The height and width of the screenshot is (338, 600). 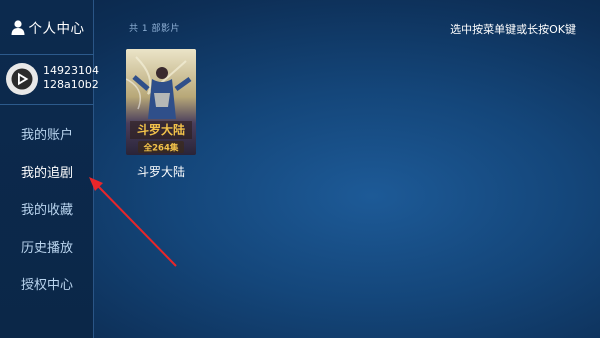 I want to click on avatar, so click(x=22, y=79).